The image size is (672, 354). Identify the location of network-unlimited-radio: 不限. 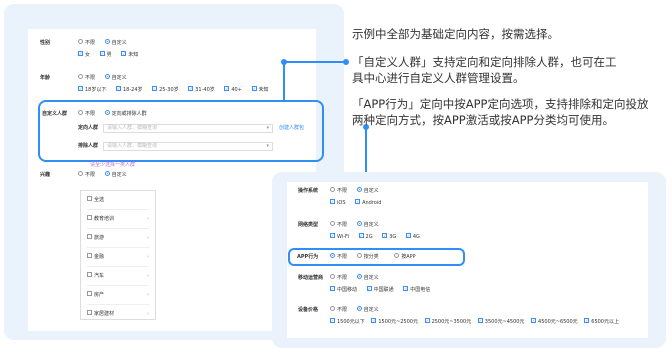
(338, 224).